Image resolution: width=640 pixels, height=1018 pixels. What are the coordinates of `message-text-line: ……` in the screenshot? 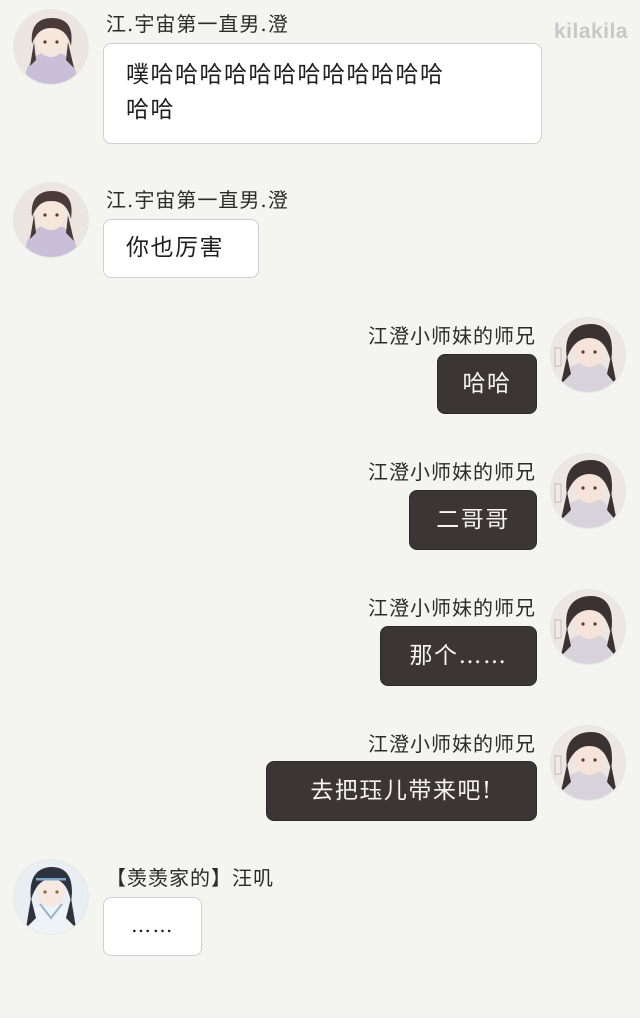 It's located at (152, 925).